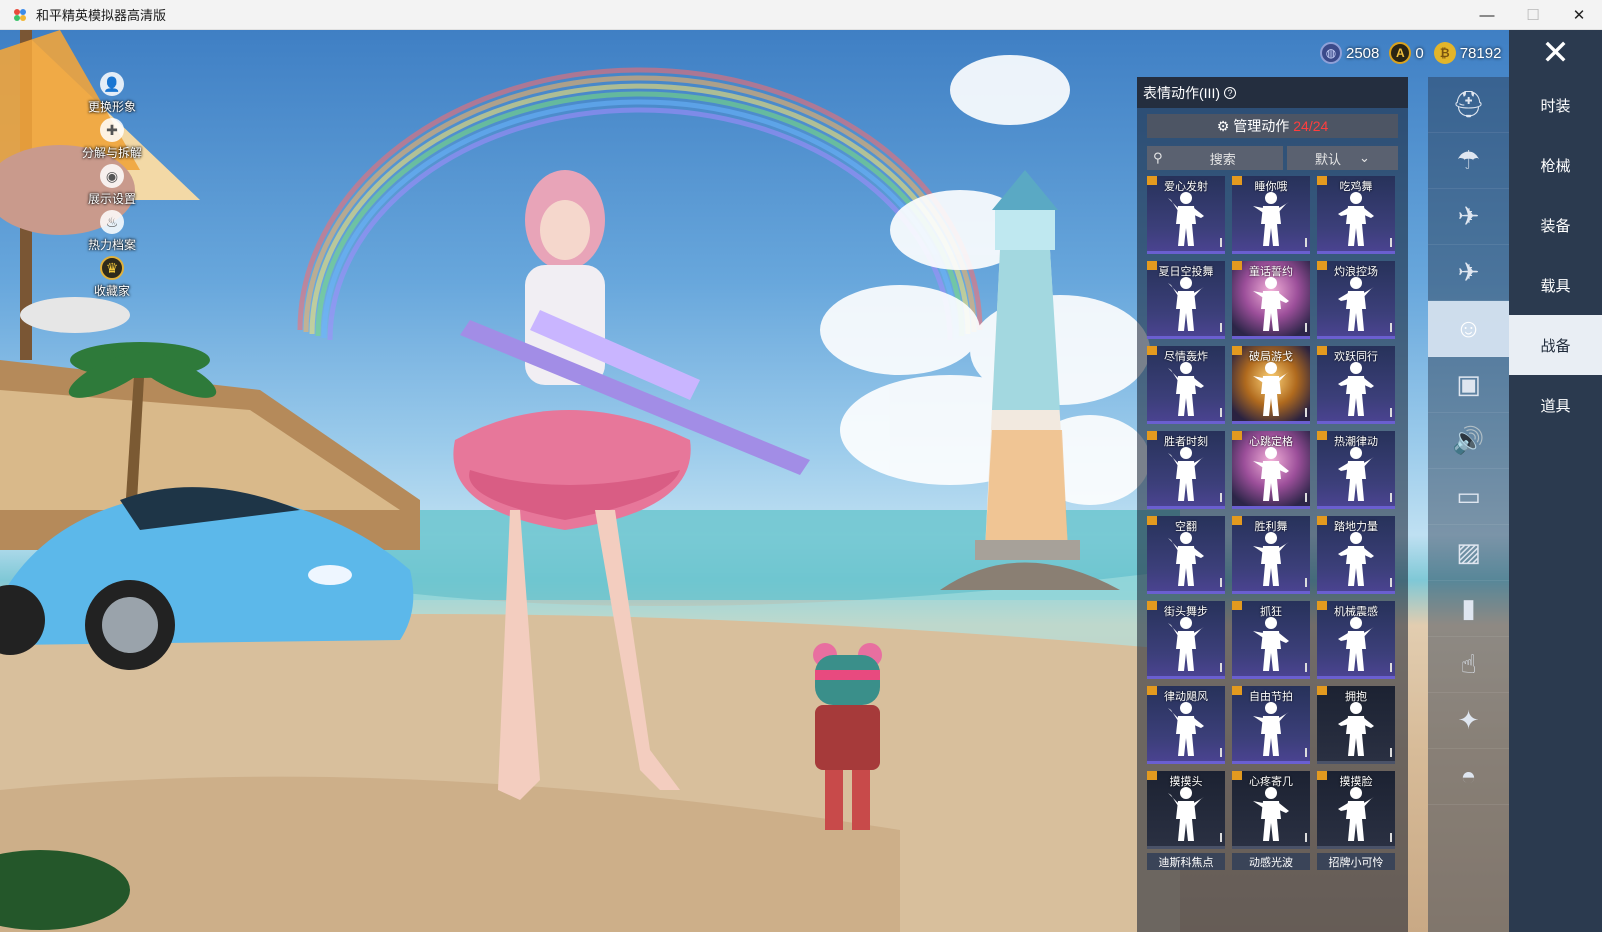  I want to click on subcategory-tap-button: ☝, so click(1468, 665).